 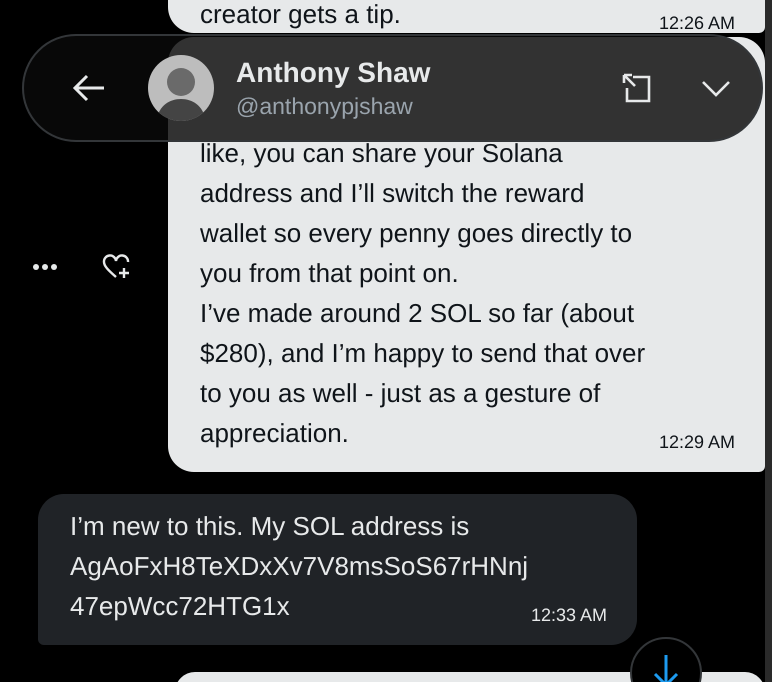 What do you see at coordinates (568, 615) in the screenshot?
I see `message-time: 12:33 AM` at bounding box center [568, 615].